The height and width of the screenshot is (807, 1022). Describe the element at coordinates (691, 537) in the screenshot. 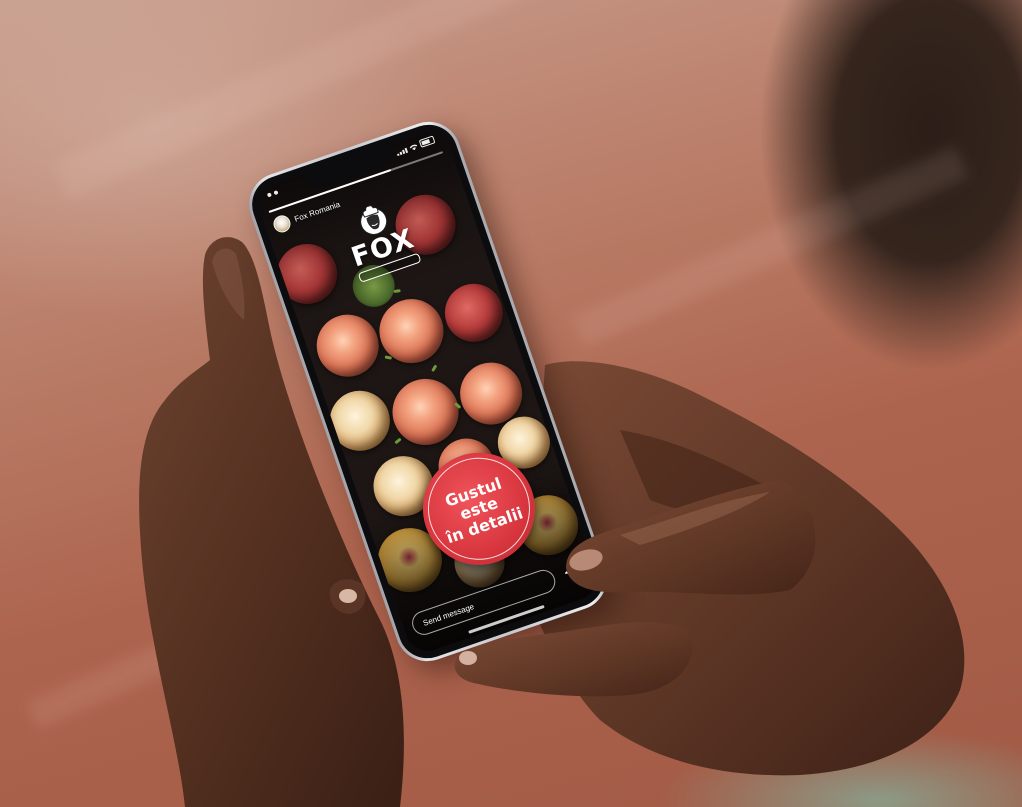

I see `right-thumb` at that location.